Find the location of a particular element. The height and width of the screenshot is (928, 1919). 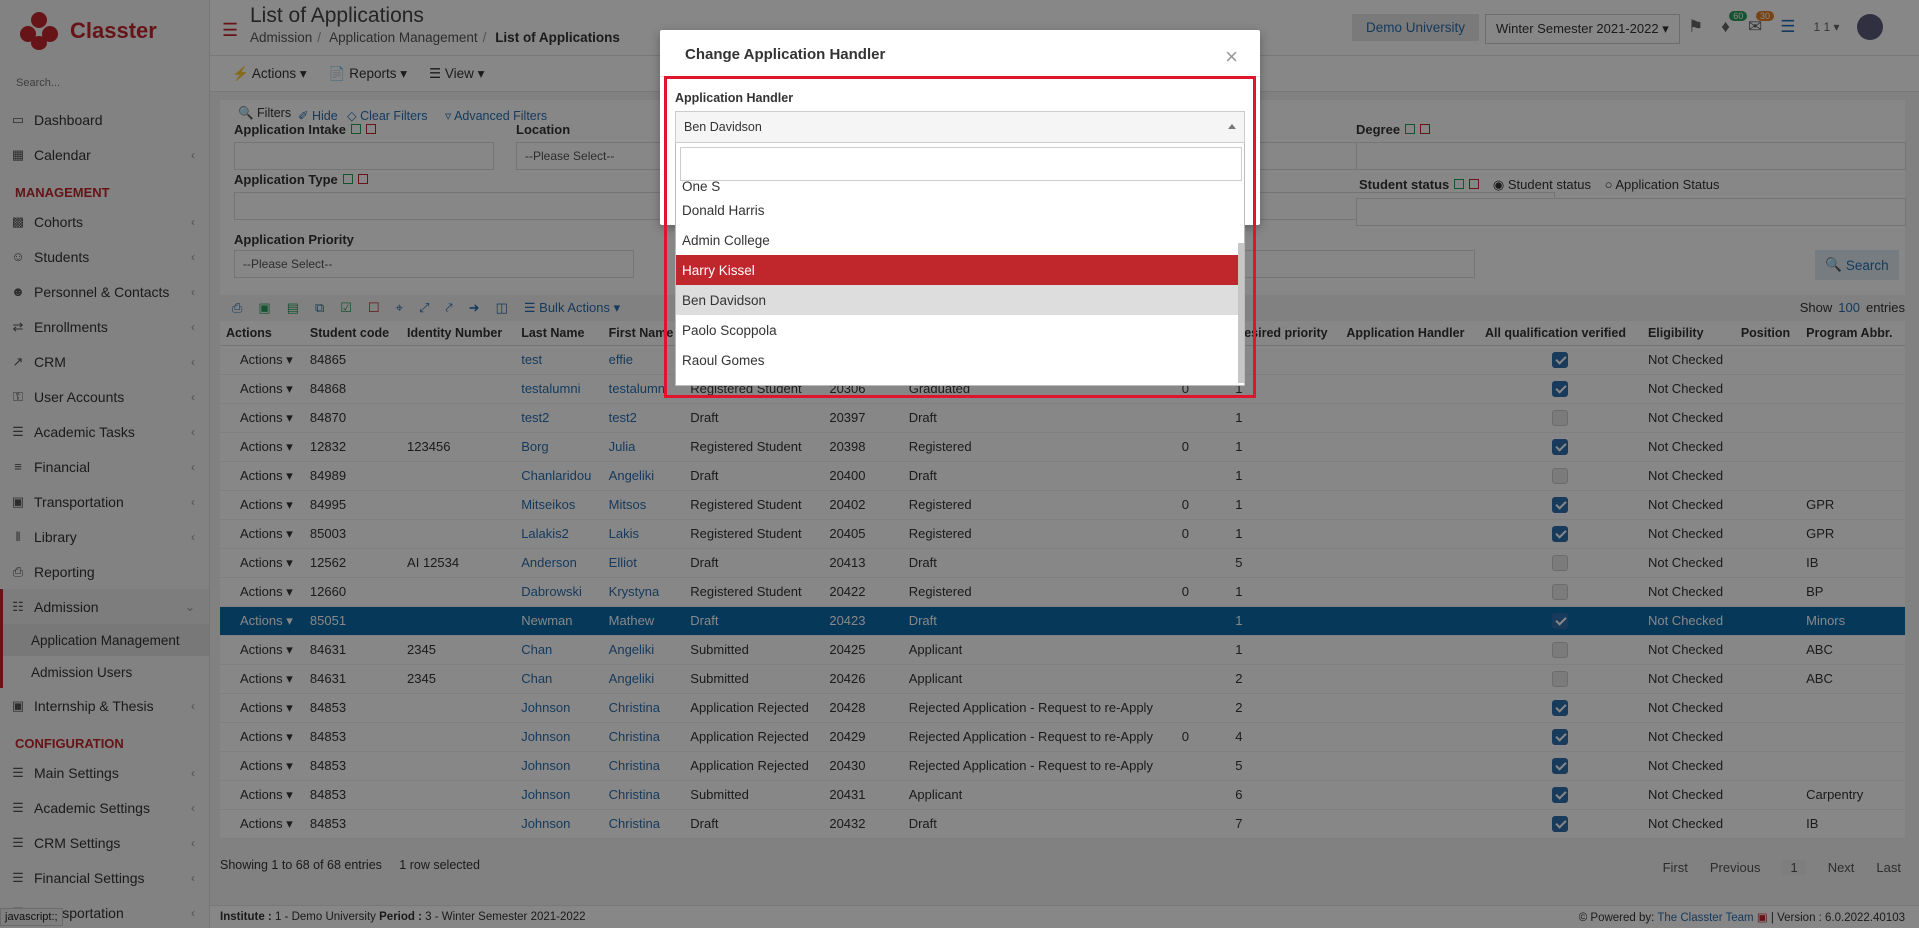

dropdown-search-input is located at coordinates (961, 164).